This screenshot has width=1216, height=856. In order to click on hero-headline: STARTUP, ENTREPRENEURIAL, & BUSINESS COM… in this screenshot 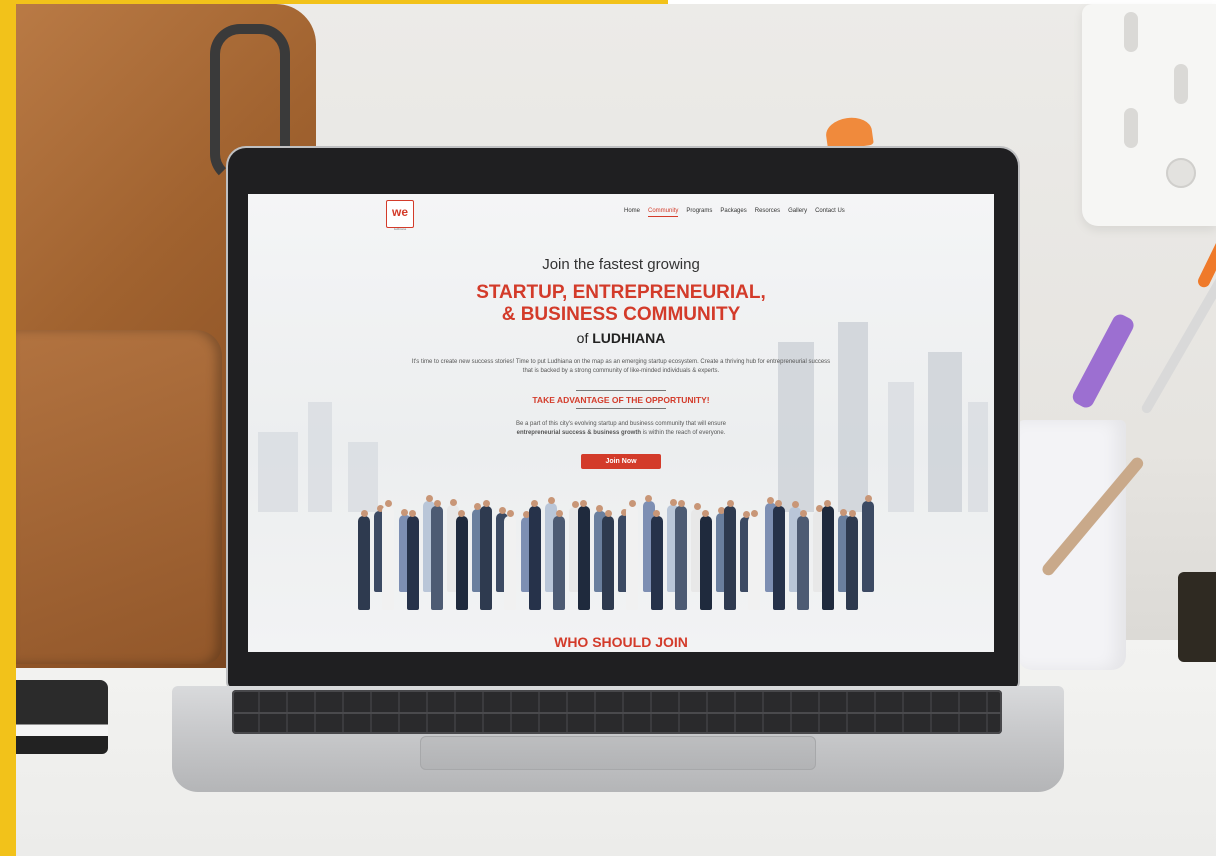, I will do `click(621, 304)`.